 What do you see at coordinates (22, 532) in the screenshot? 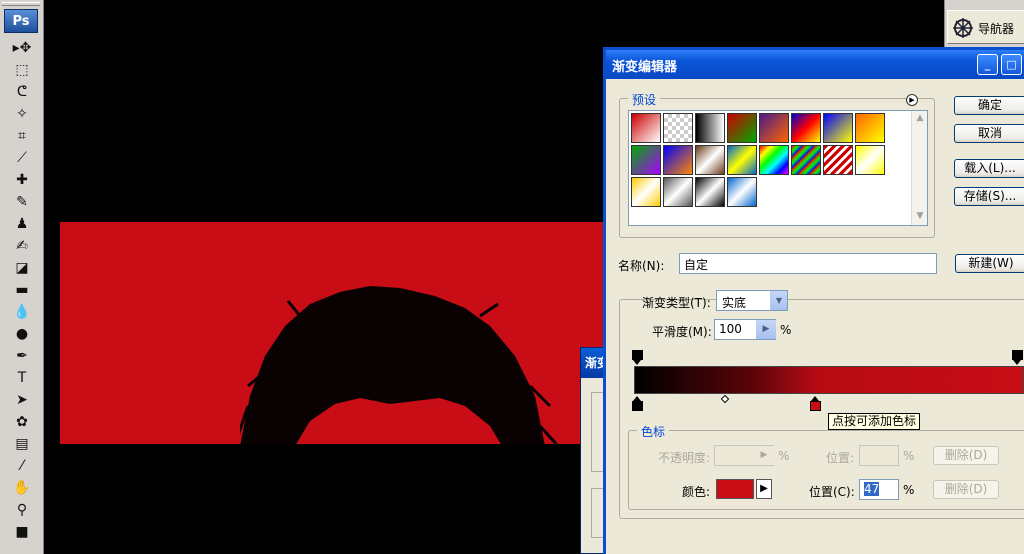
I see `color-swatches-icon: ■` at bounding box center [22, 532].